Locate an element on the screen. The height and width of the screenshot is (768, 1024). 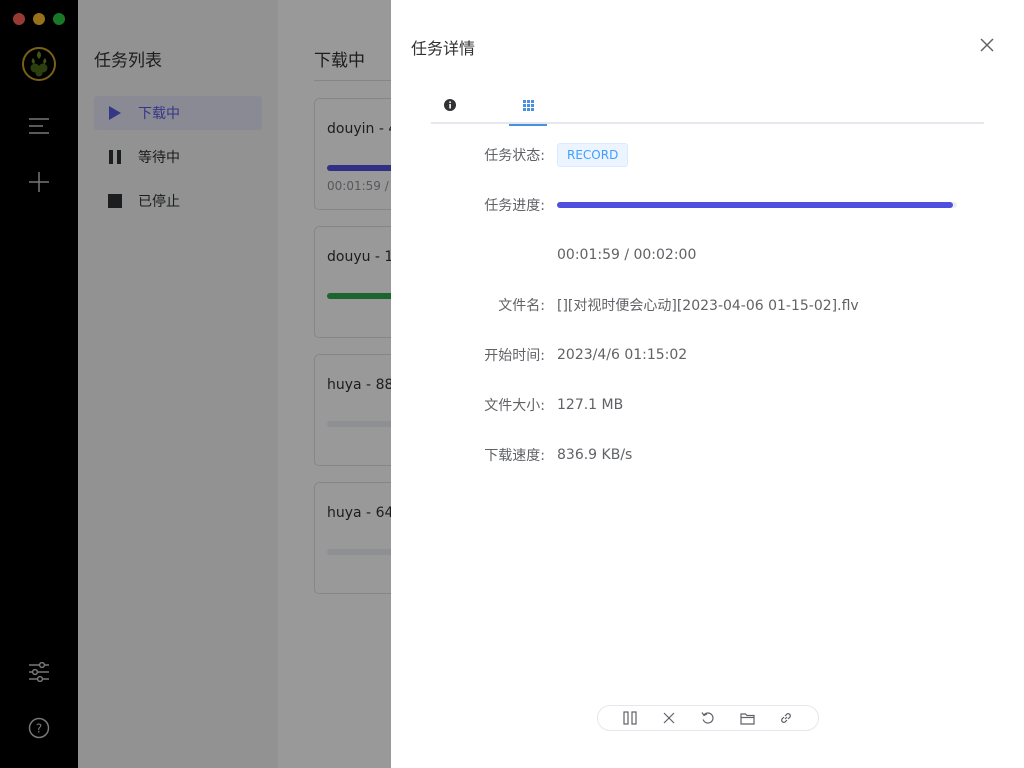
progress-label: 任务进度: is located at coordinates (514, 206).